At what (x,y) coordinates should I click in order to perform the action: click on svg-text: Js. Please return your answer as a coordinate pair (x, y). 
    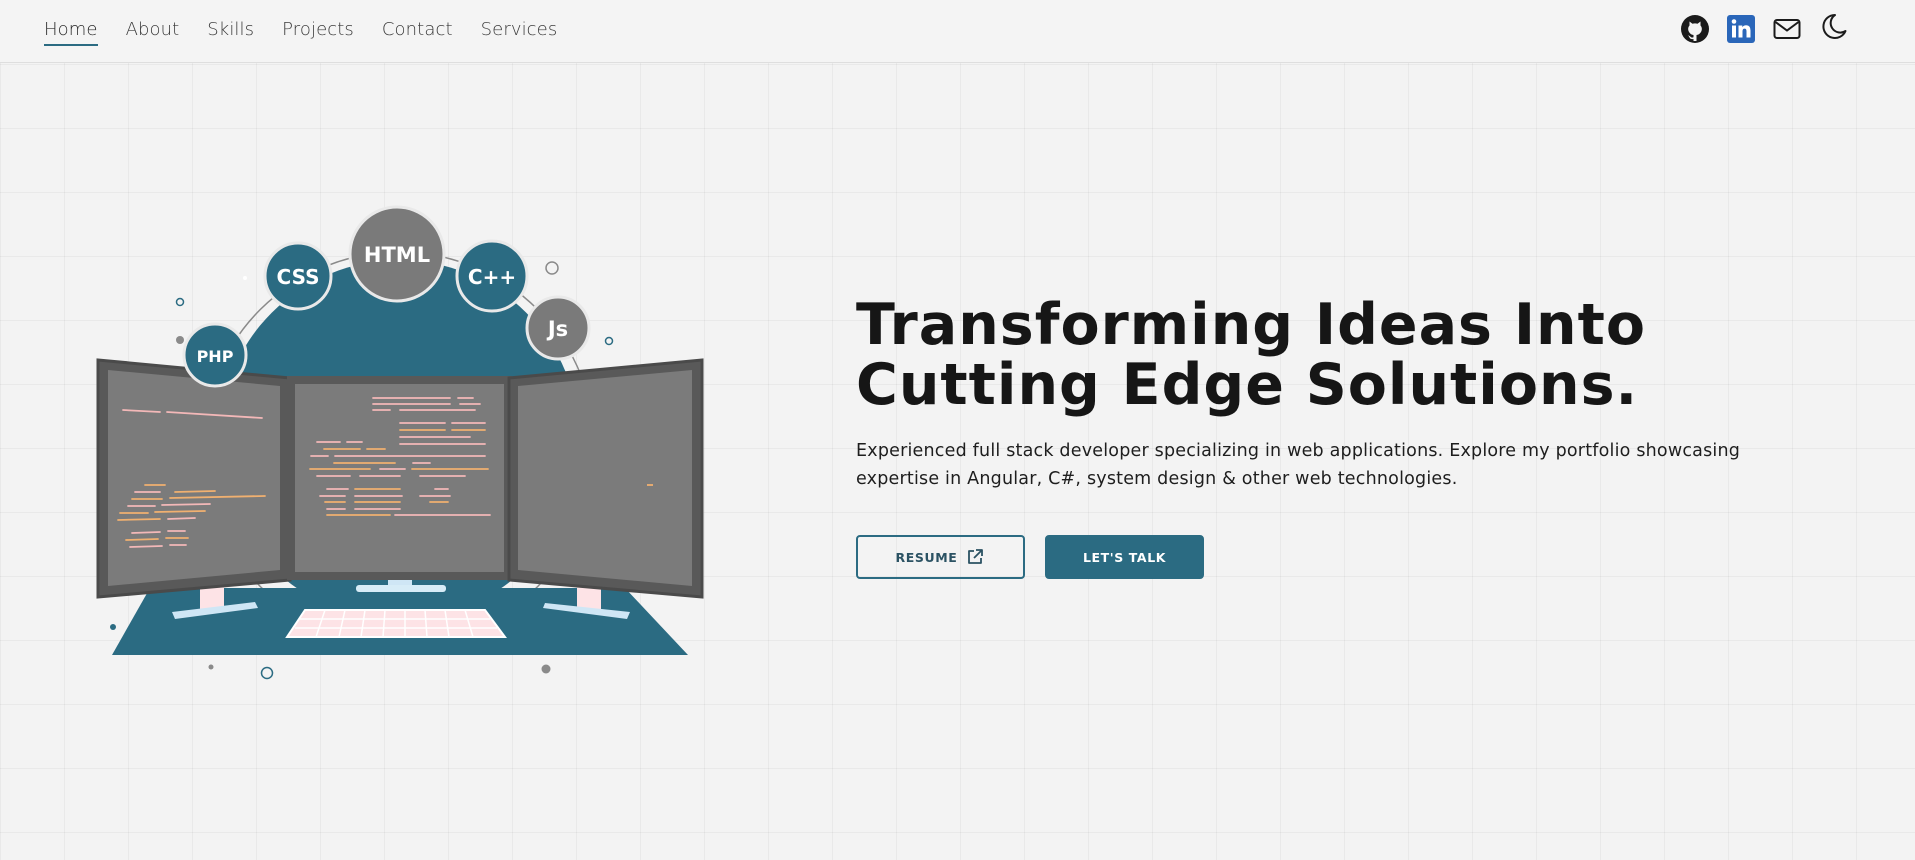
    Looking at the image, I should click on (557, 329).